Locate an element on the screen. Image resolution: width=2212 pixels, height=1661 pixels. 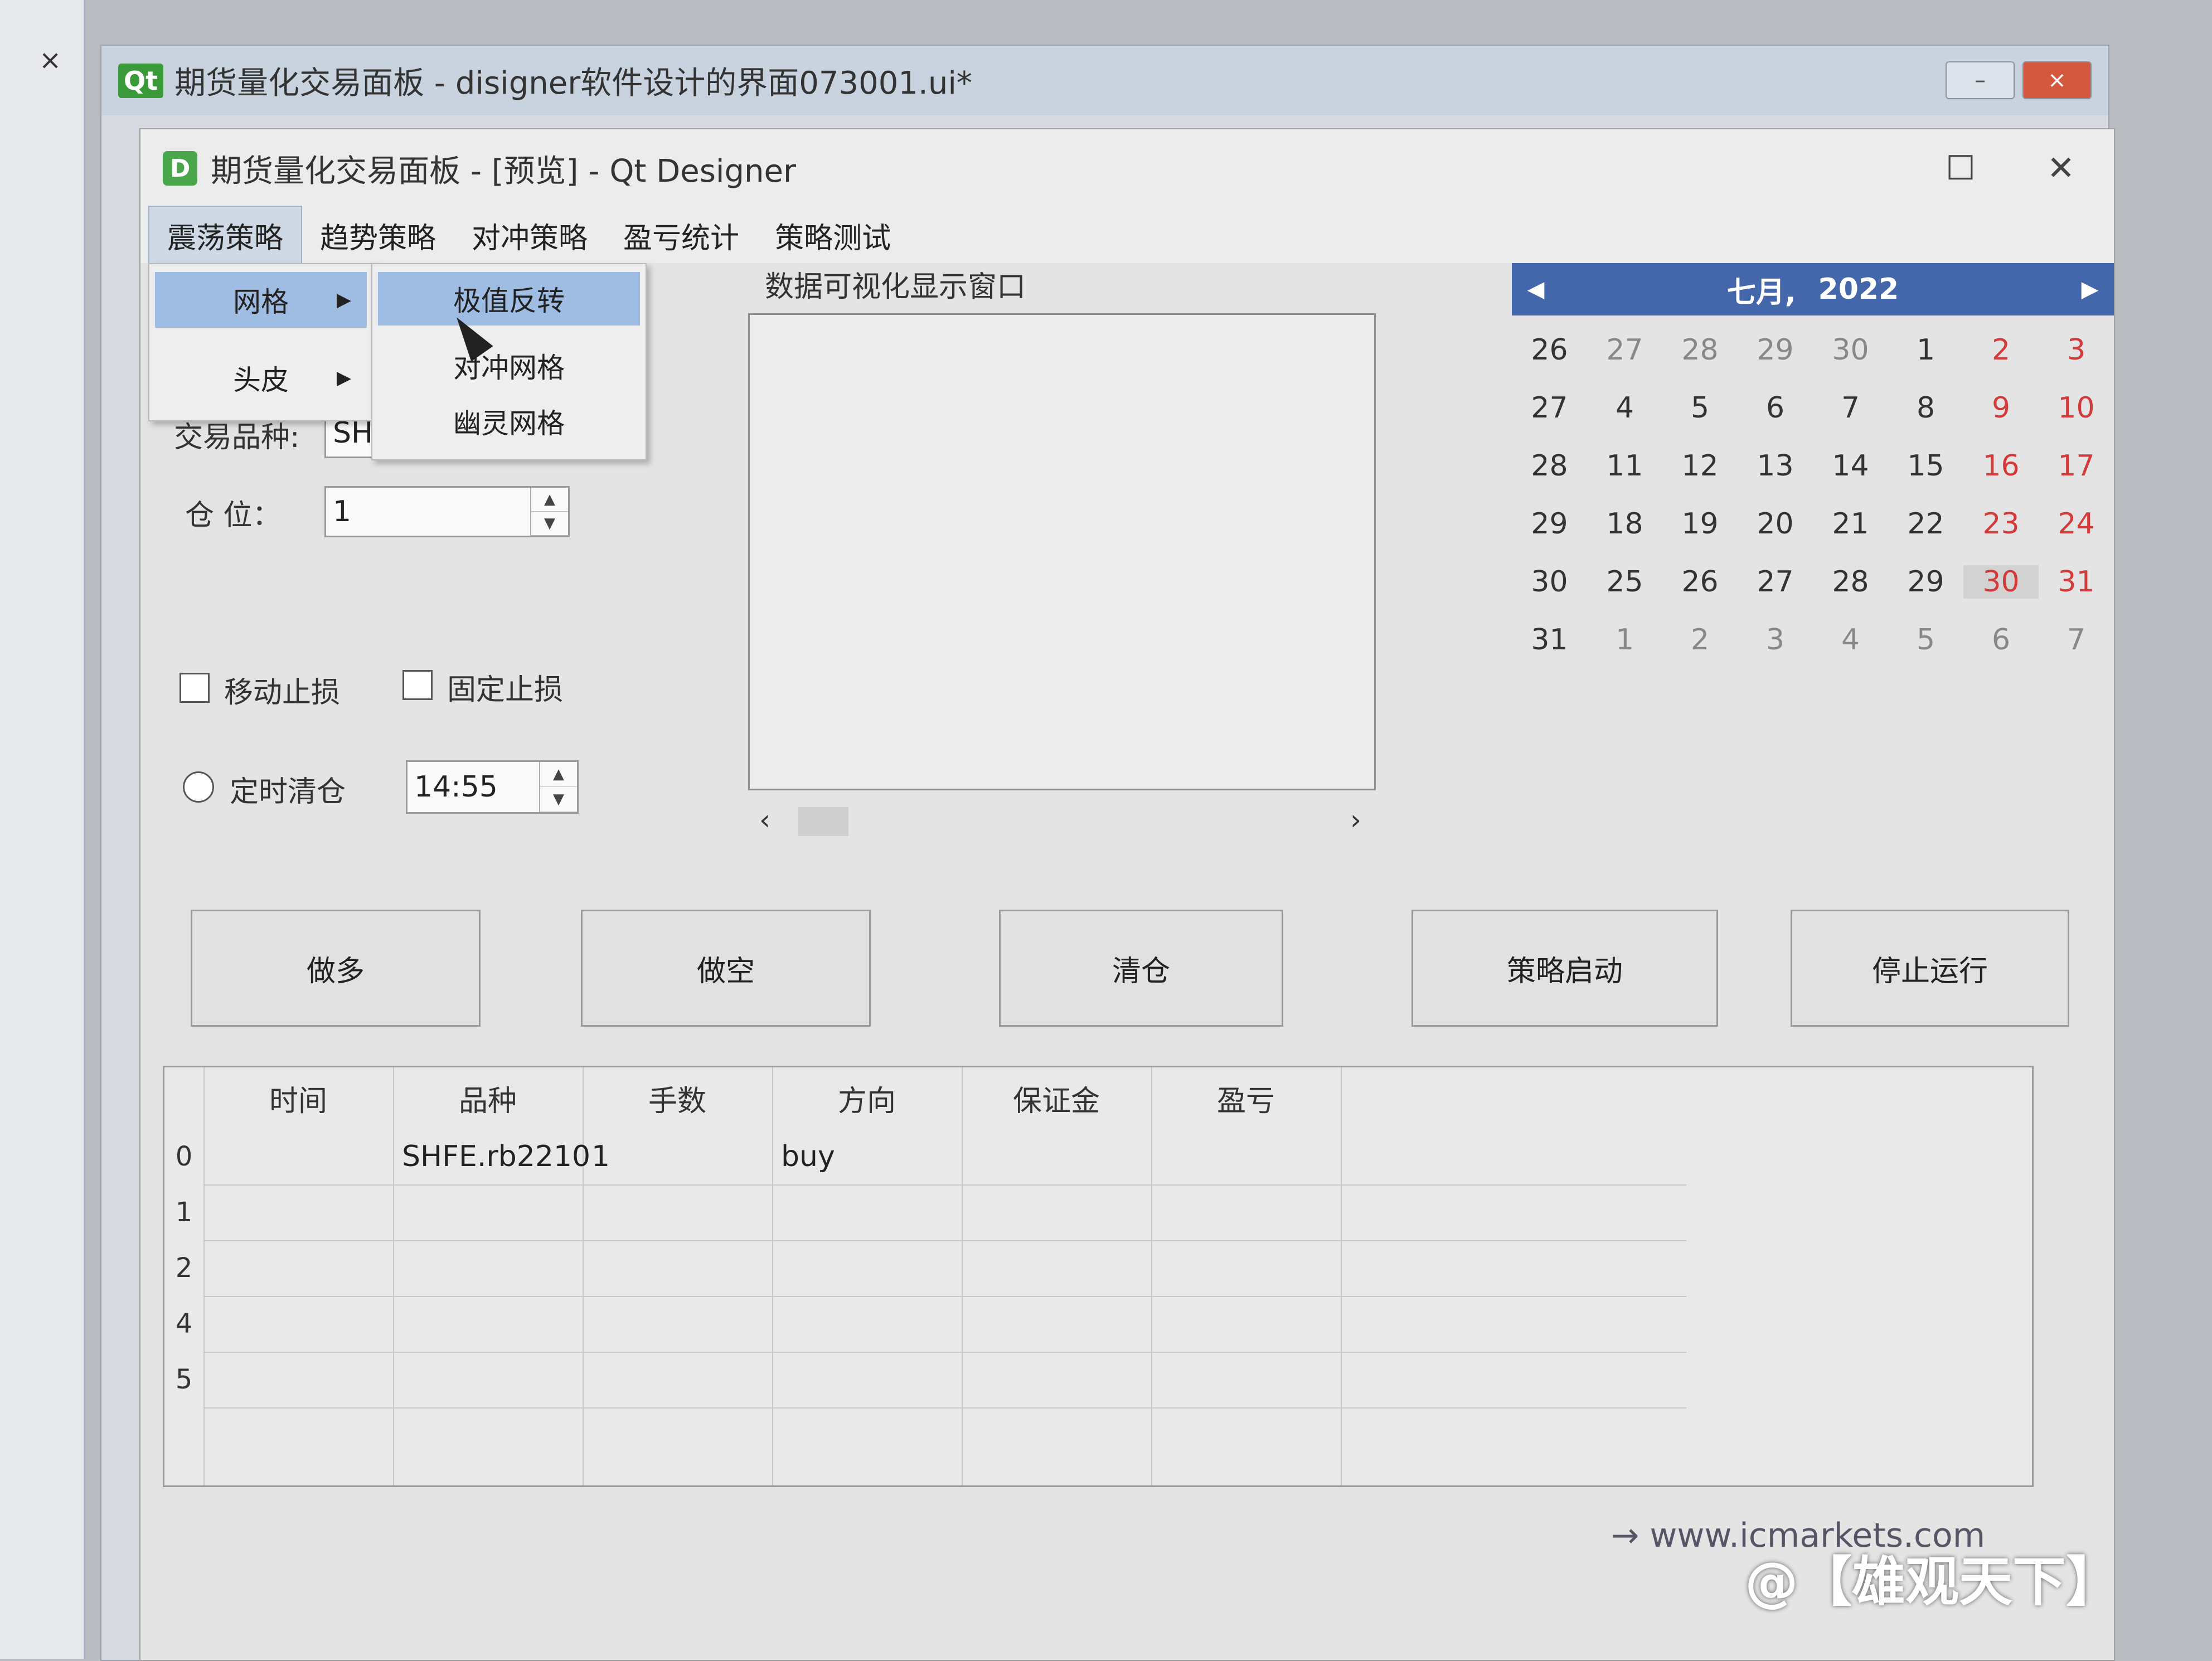
calendar-month: 七月, is located at coordinates (1761, 290).